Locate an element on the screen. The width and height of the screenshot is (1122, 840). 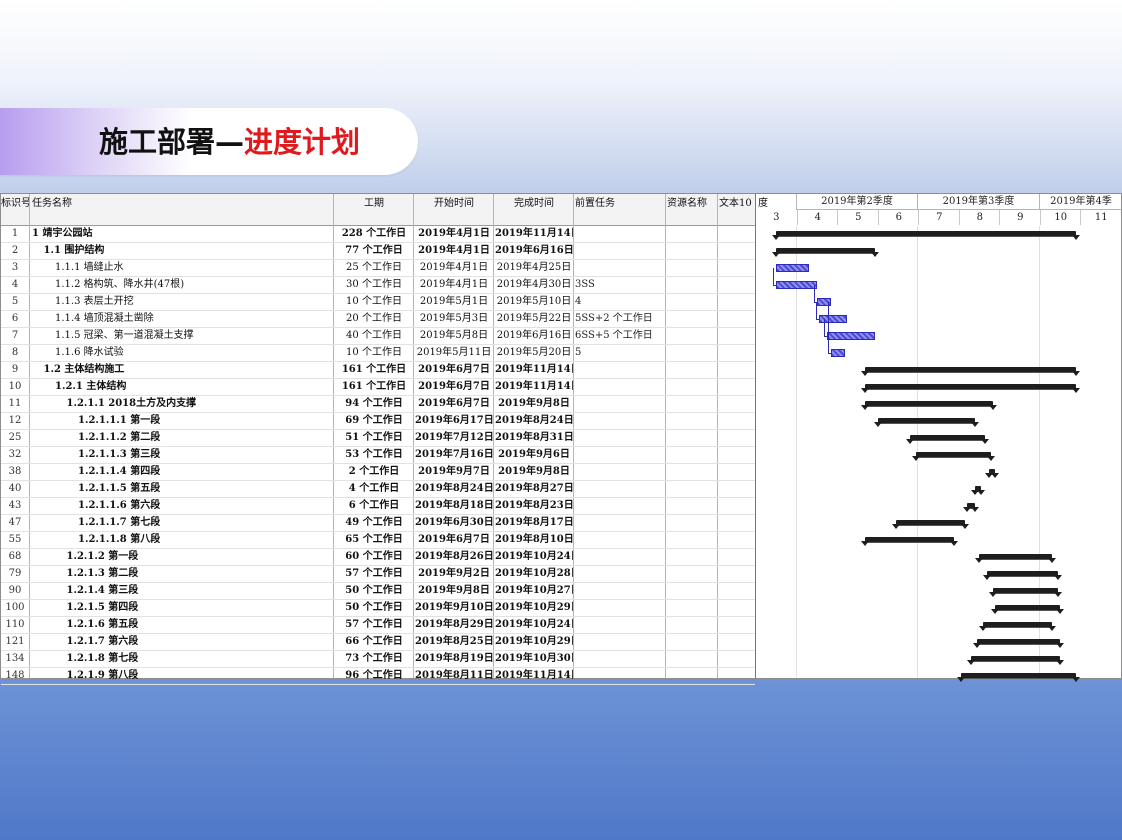
task-name: 1.2.1.1.3 第三段 is located at coordinates (119, 454).